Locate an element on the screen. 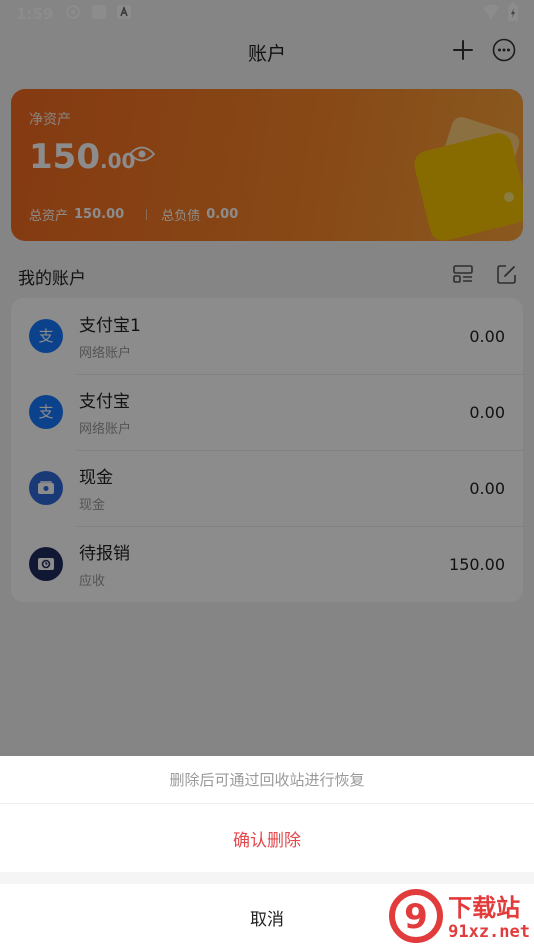 The image size is (534, 950). watermark: 9 下载站 91xz.net is located at coordinates (459, 918).